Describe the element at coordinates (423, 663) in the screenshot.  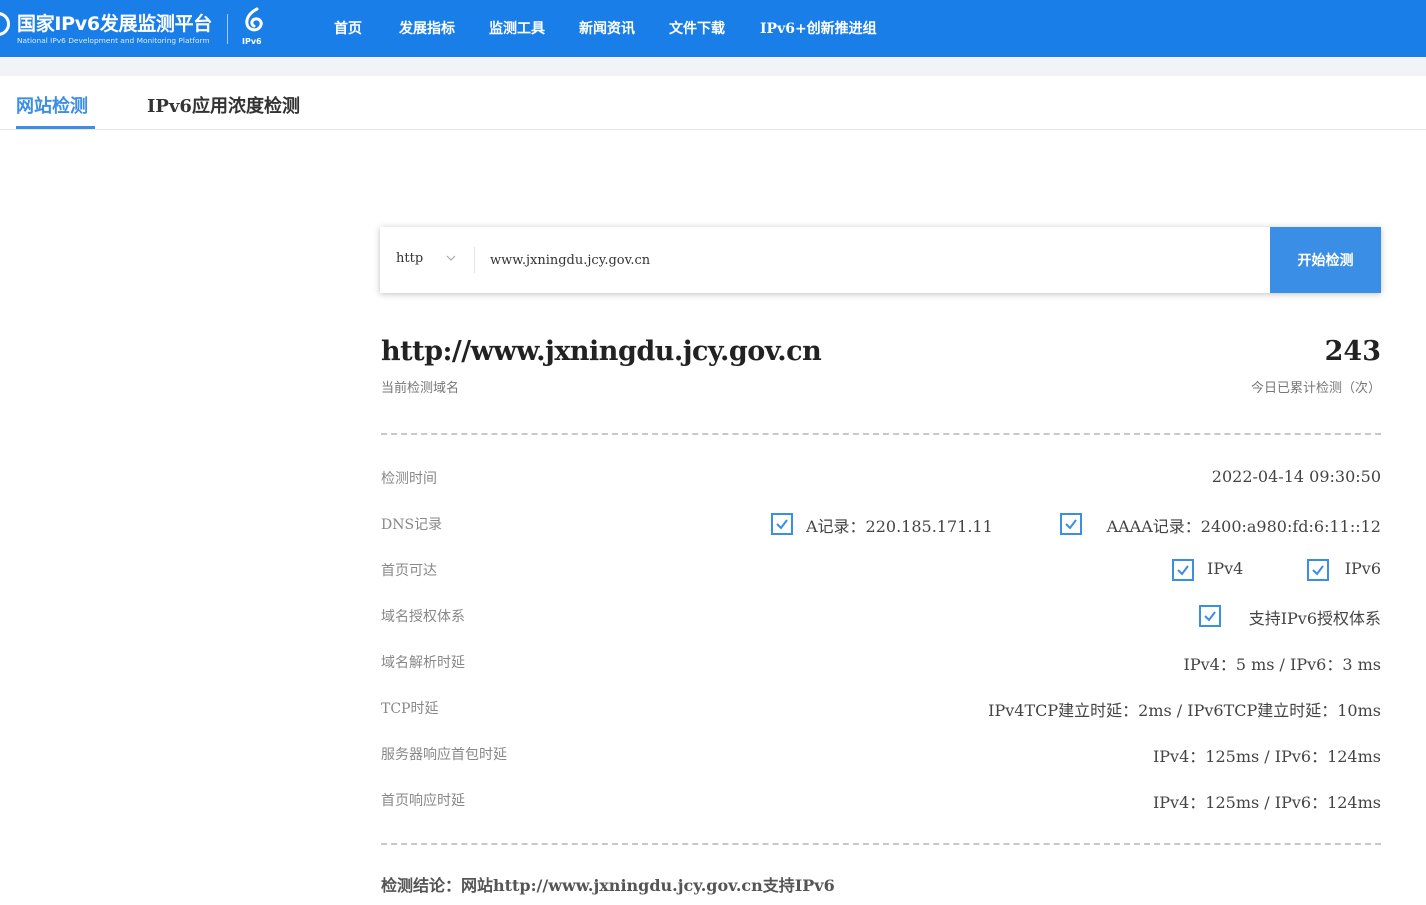
I see `dns-resolve-latency-label: 域名解析时延` at that location.